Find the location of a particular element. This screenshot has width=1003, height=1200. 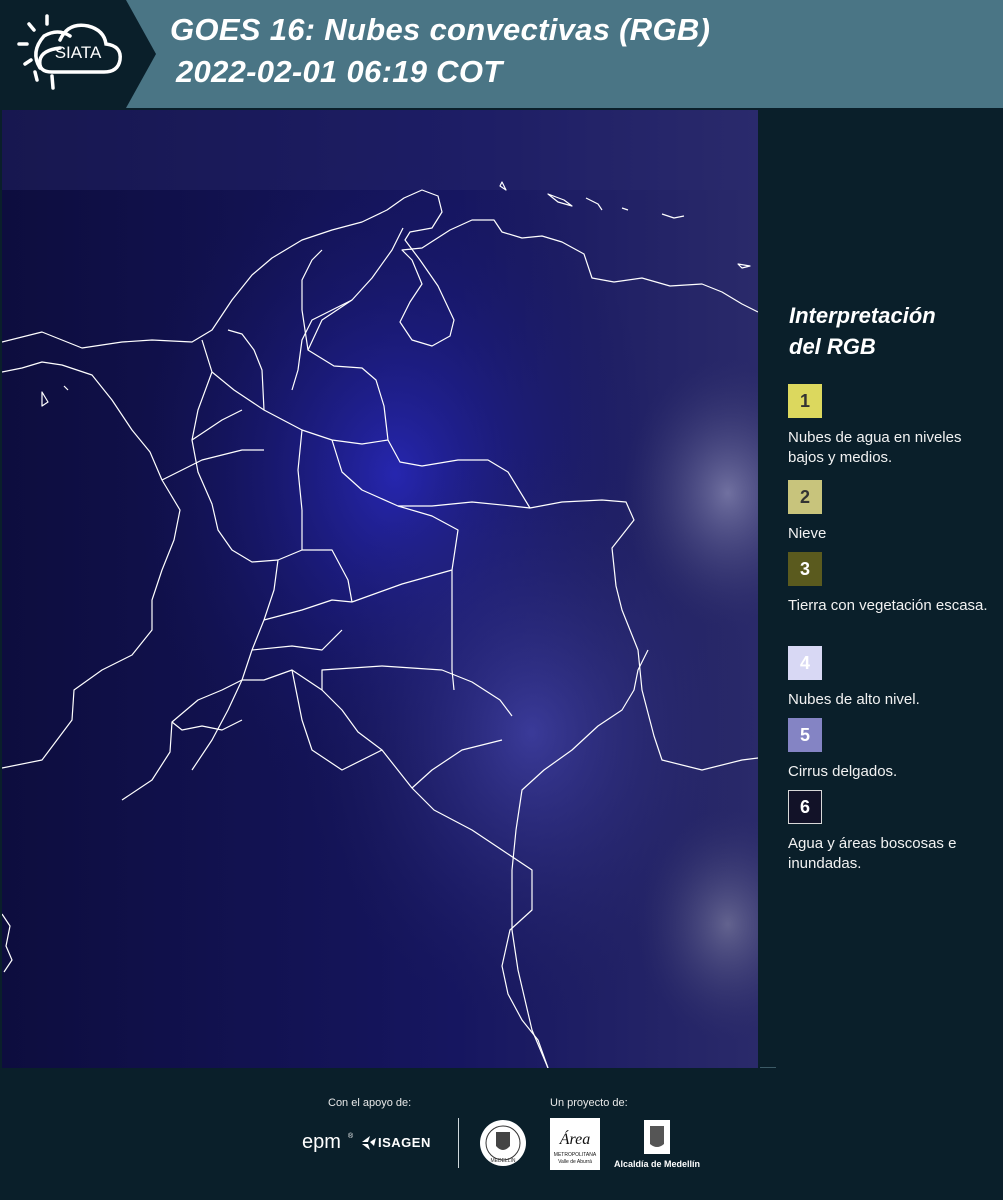

legend-label: Nubes de agua en niveles bajos y medios. is located at coordinates (875, 447).